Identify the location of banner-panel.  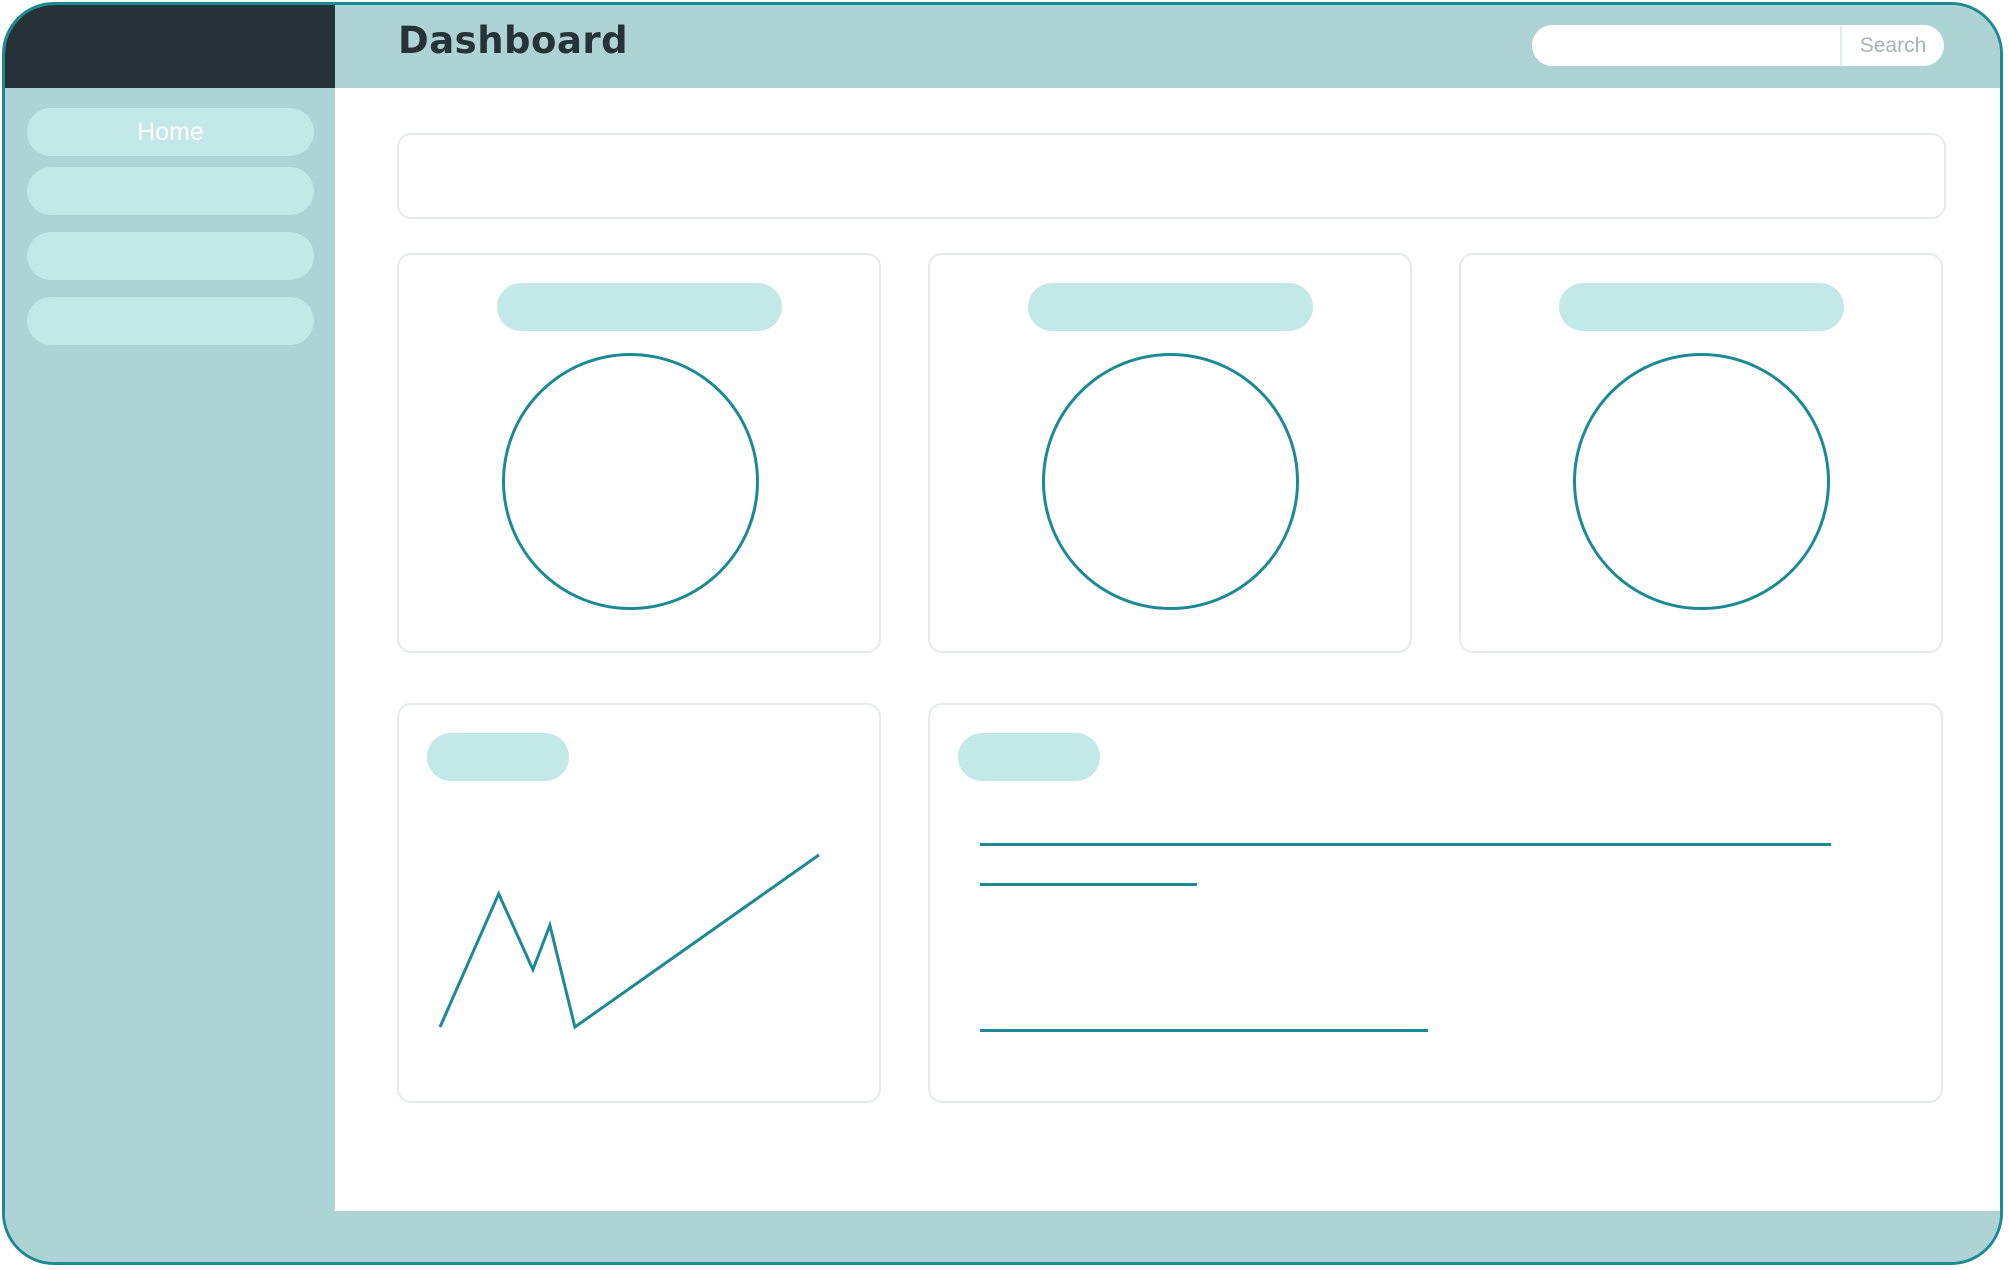
(1171, 176).